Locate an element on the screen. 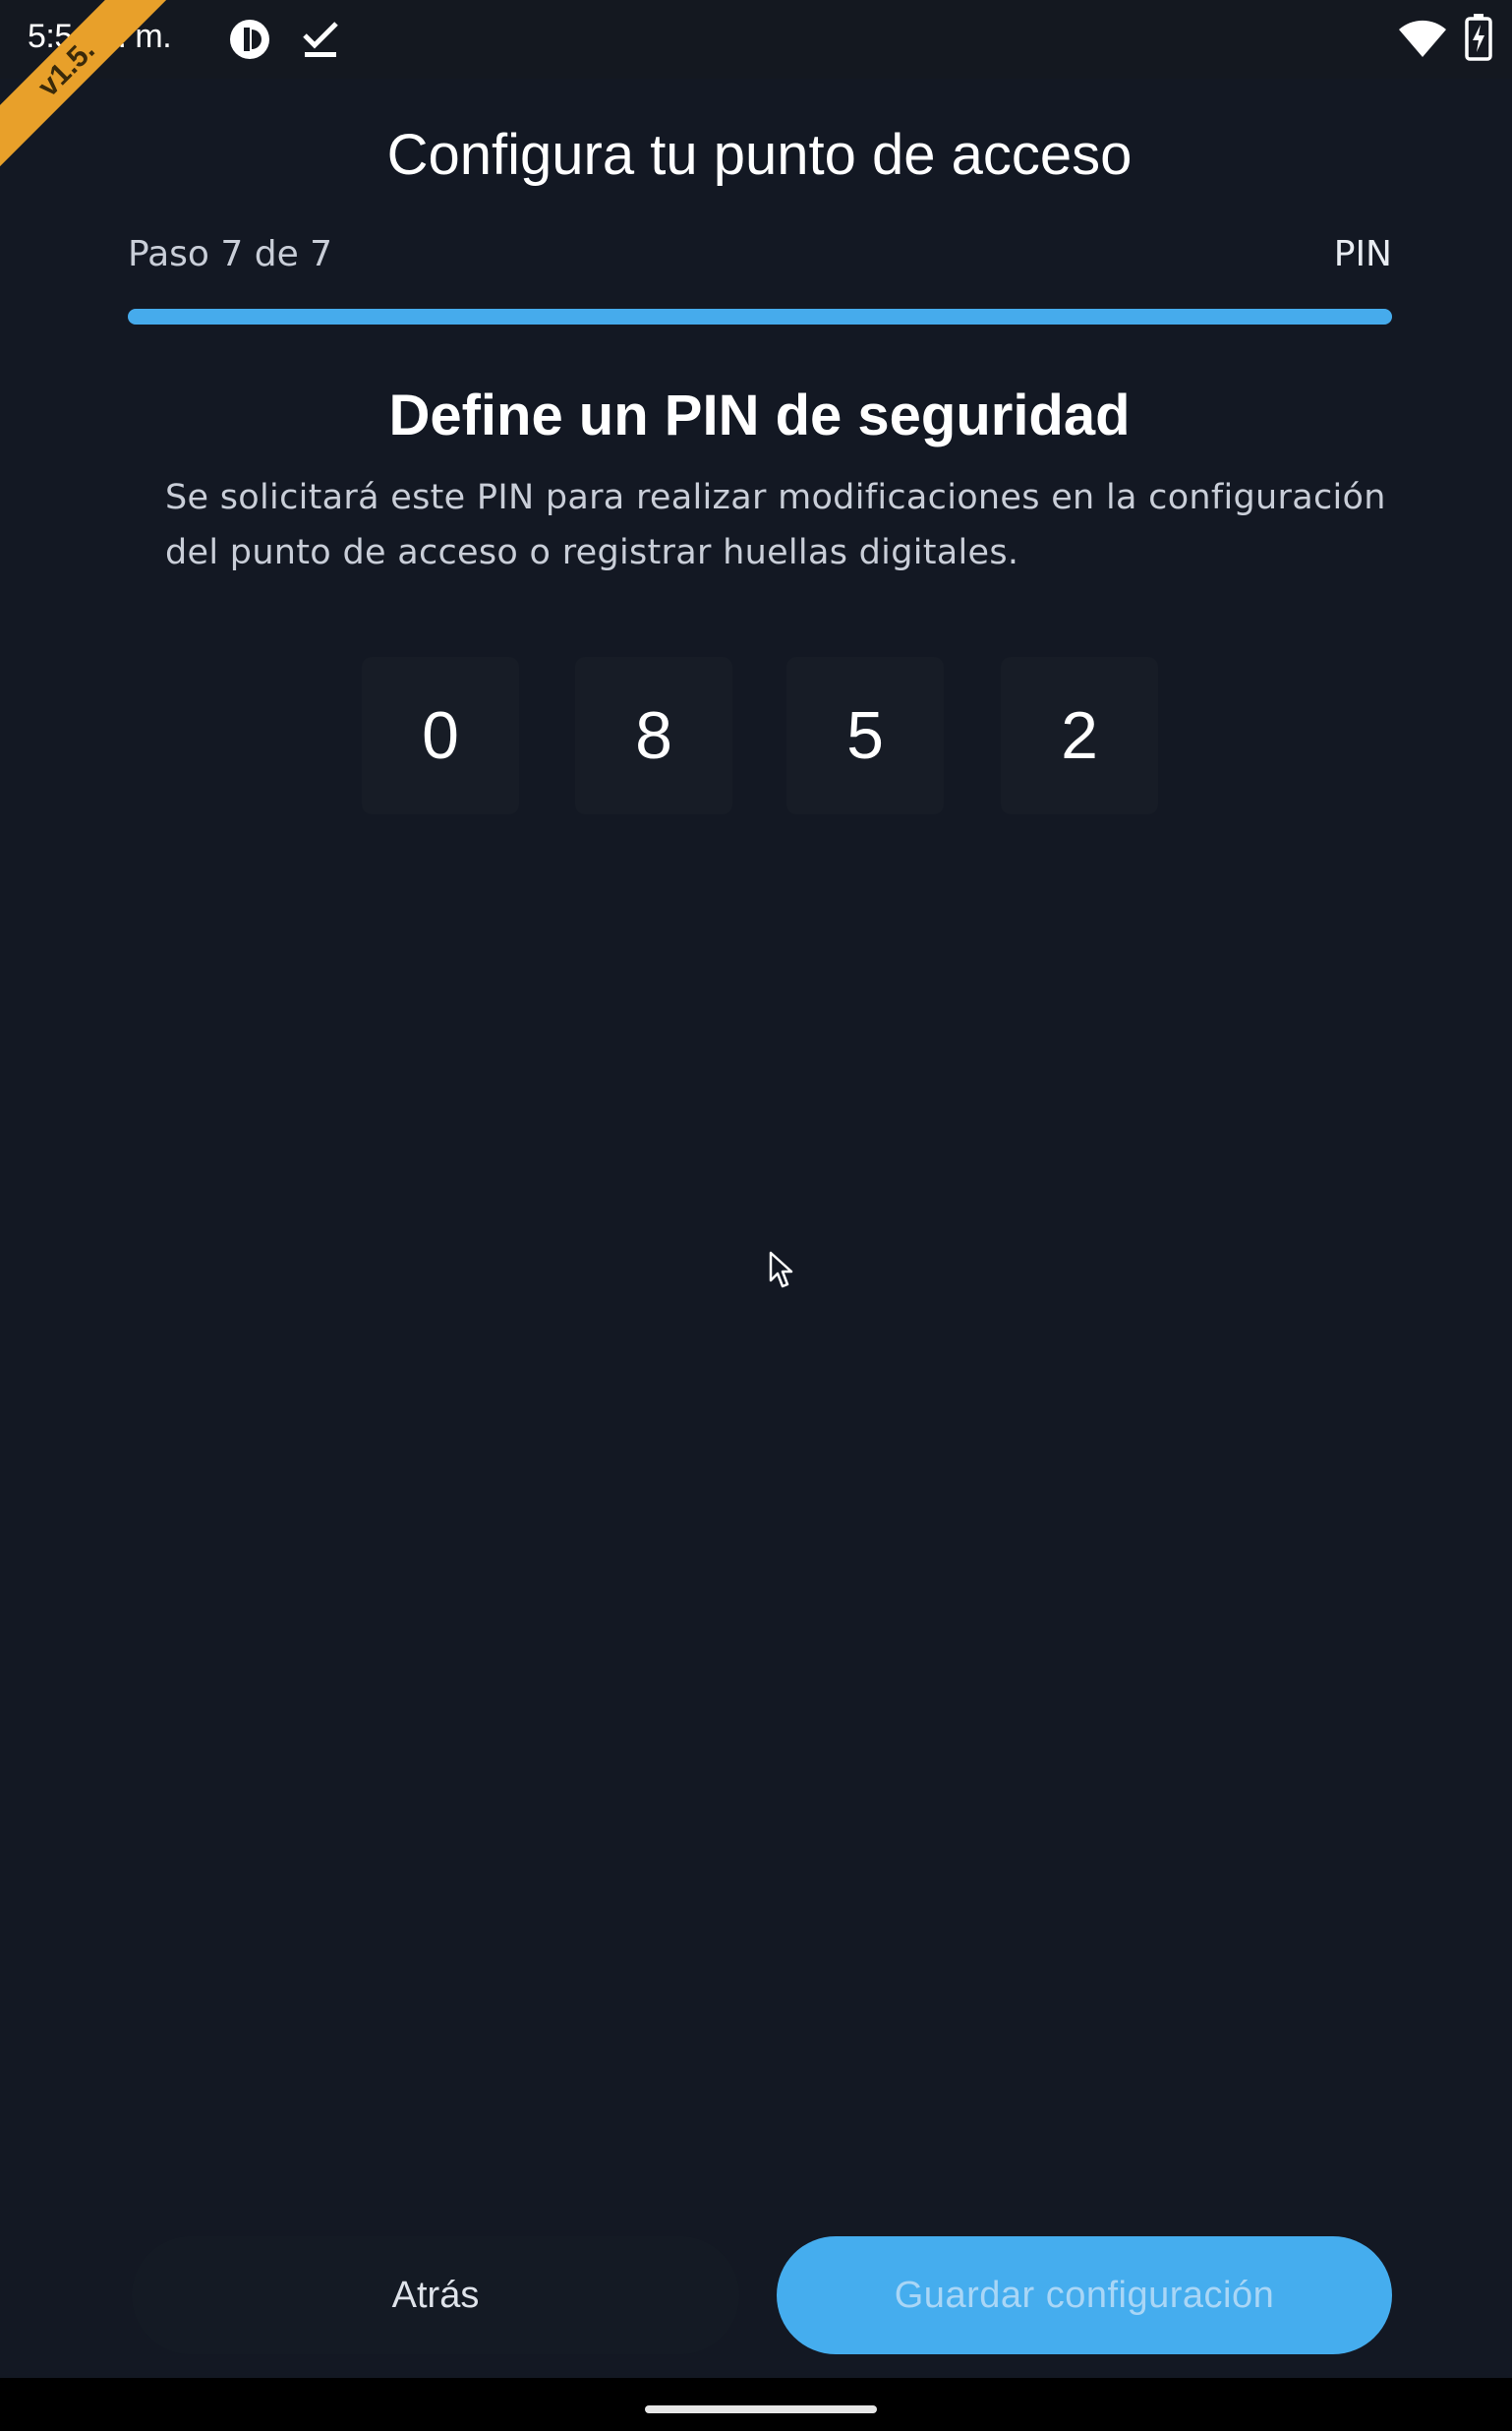 The image size is (1512, 2431). battery-charging-icon is located at coordinates (1478, 39).